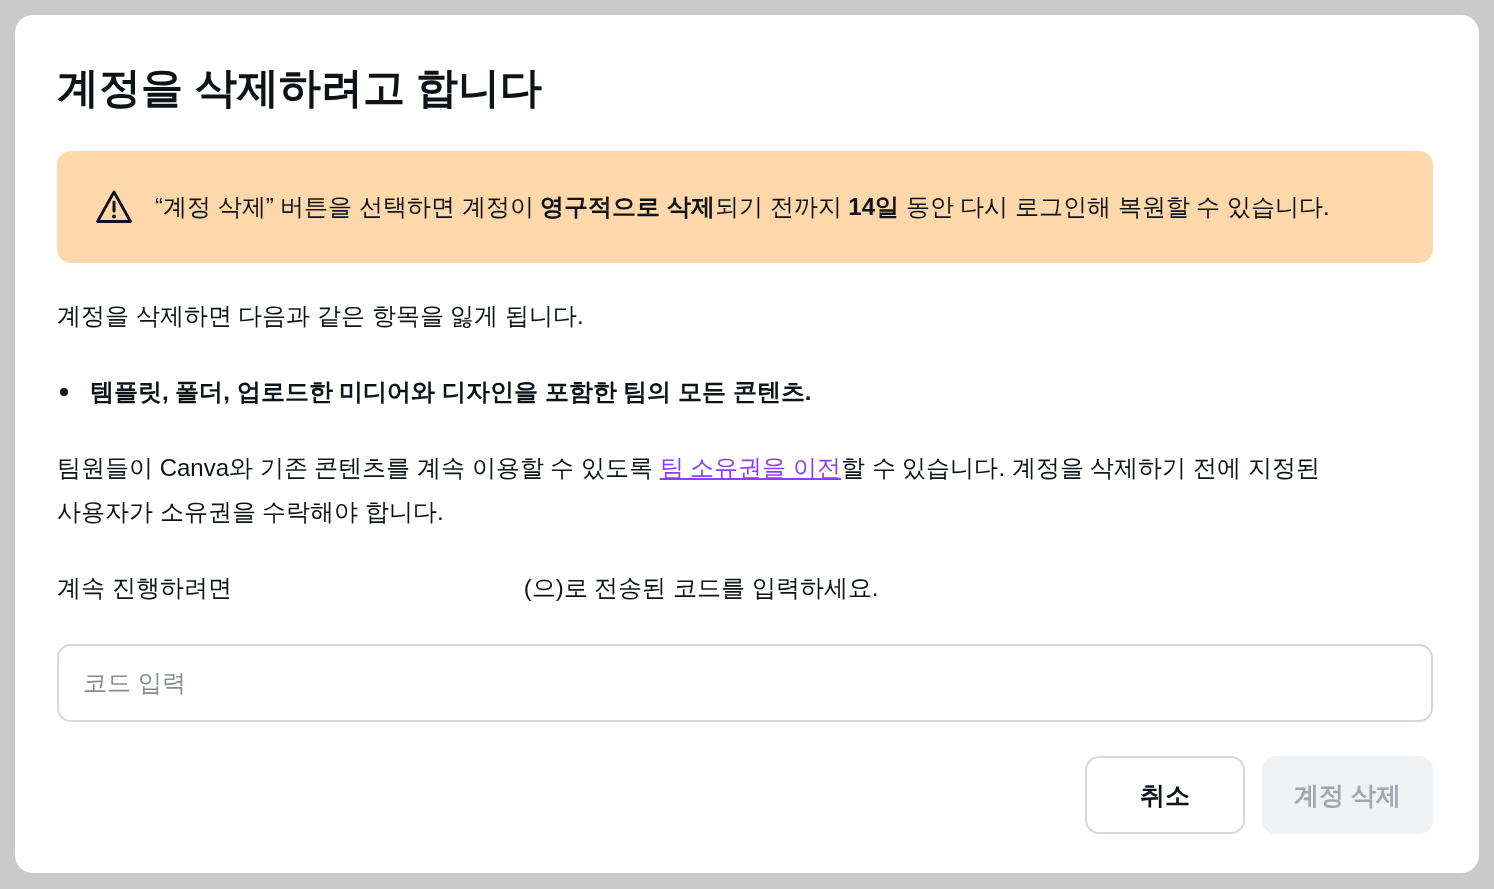 The image size is (1494, 889). What do you see at coordinates (689, 490) in the screenshot?
I see `transfer-note: 팀원들이 Canva와 기존 콘텐츠를 계속 이용할 수 있도록 팀 소유권을 이전할 수 있습니다. 계정을 삭제하기 전에 지정된 사용자가 소유권을 수락해야 합니다.` at bounding box center [689, 490].